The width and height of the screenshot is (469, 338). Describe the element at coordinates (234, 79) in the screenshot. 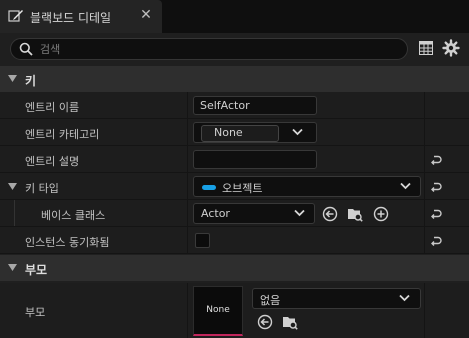

I see `category-key: 키` at that location.